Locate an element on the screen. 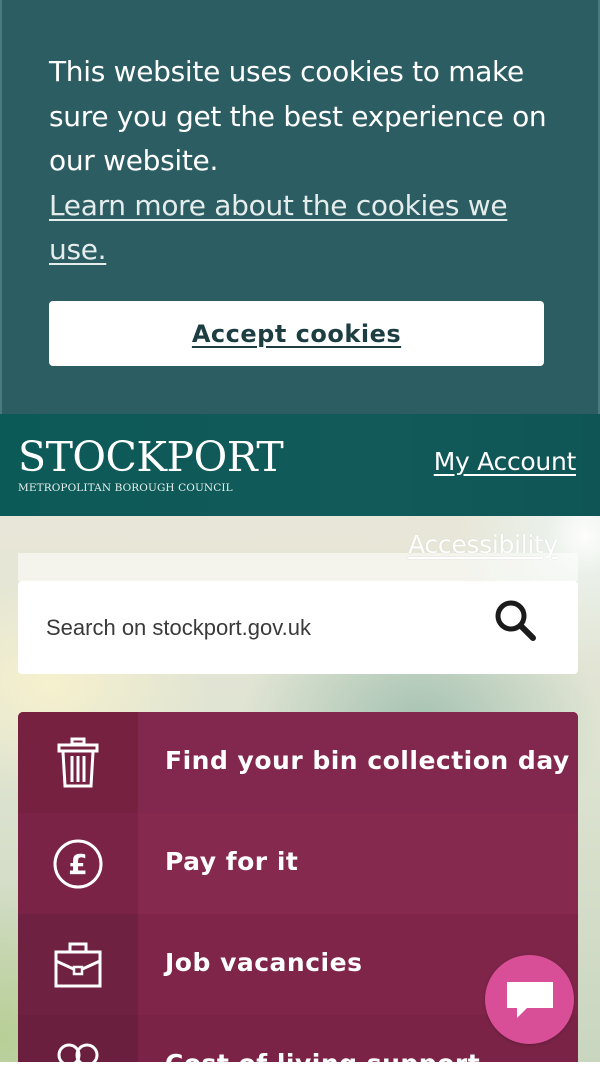  quick-link-pay-for-it: £ Pay for it is located at coordinates (298, 863).